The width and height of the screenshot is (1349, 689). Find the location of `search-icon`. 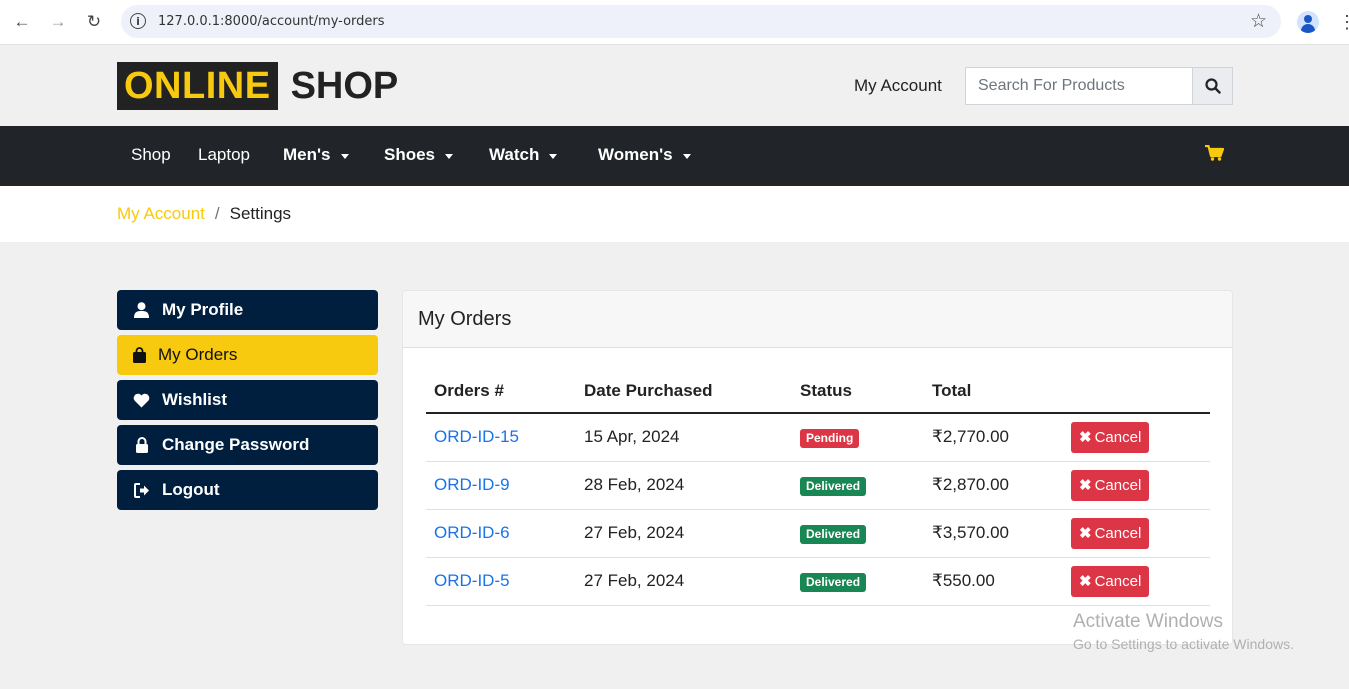

search-icon is located at coordinates (1212, 86).